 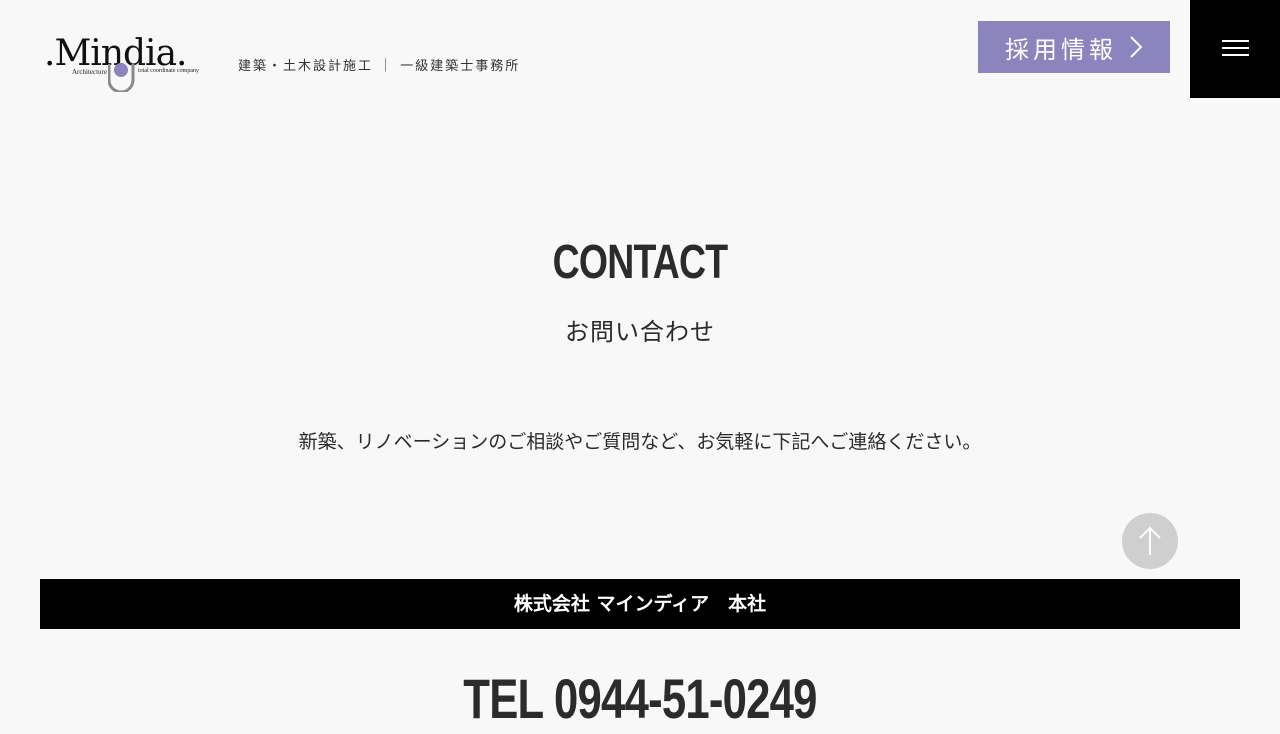 What do you see at coordinates (640, 262) in the screenshot?
I see `section-title: CONTACT` at bounding box center [640, 262].